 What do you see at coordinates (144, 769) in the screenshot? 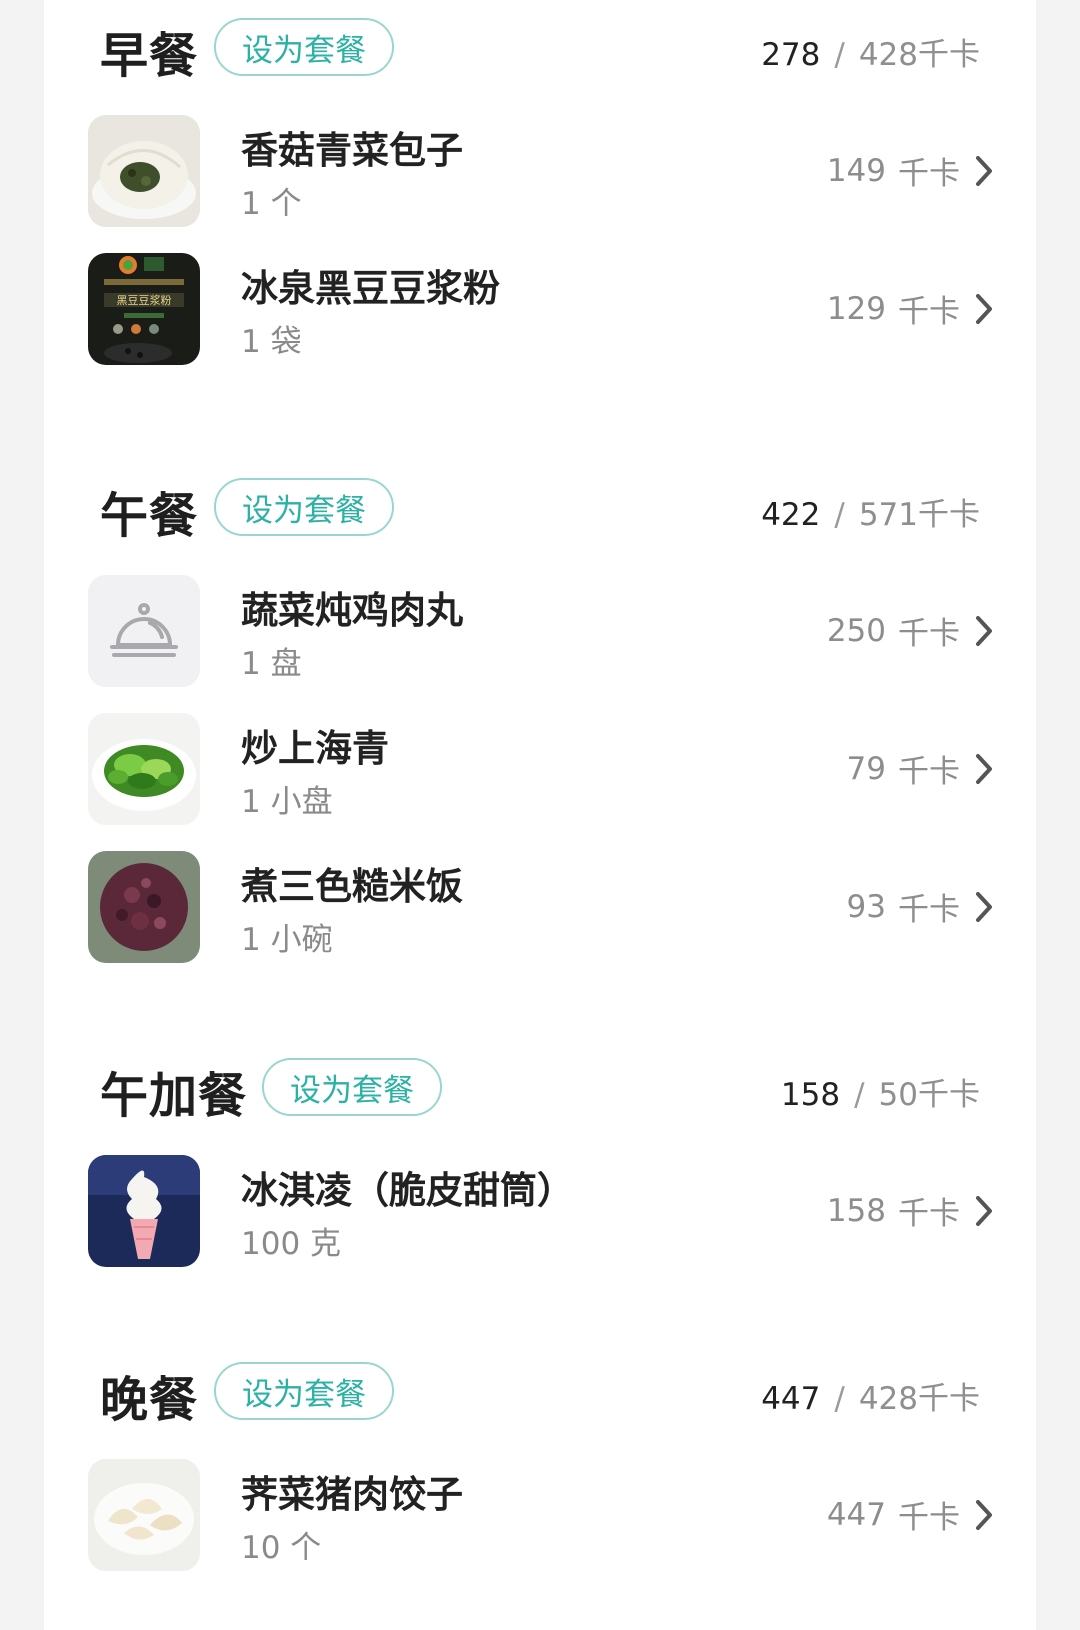
I see `greens-photo` at bounding box center [144, 769].